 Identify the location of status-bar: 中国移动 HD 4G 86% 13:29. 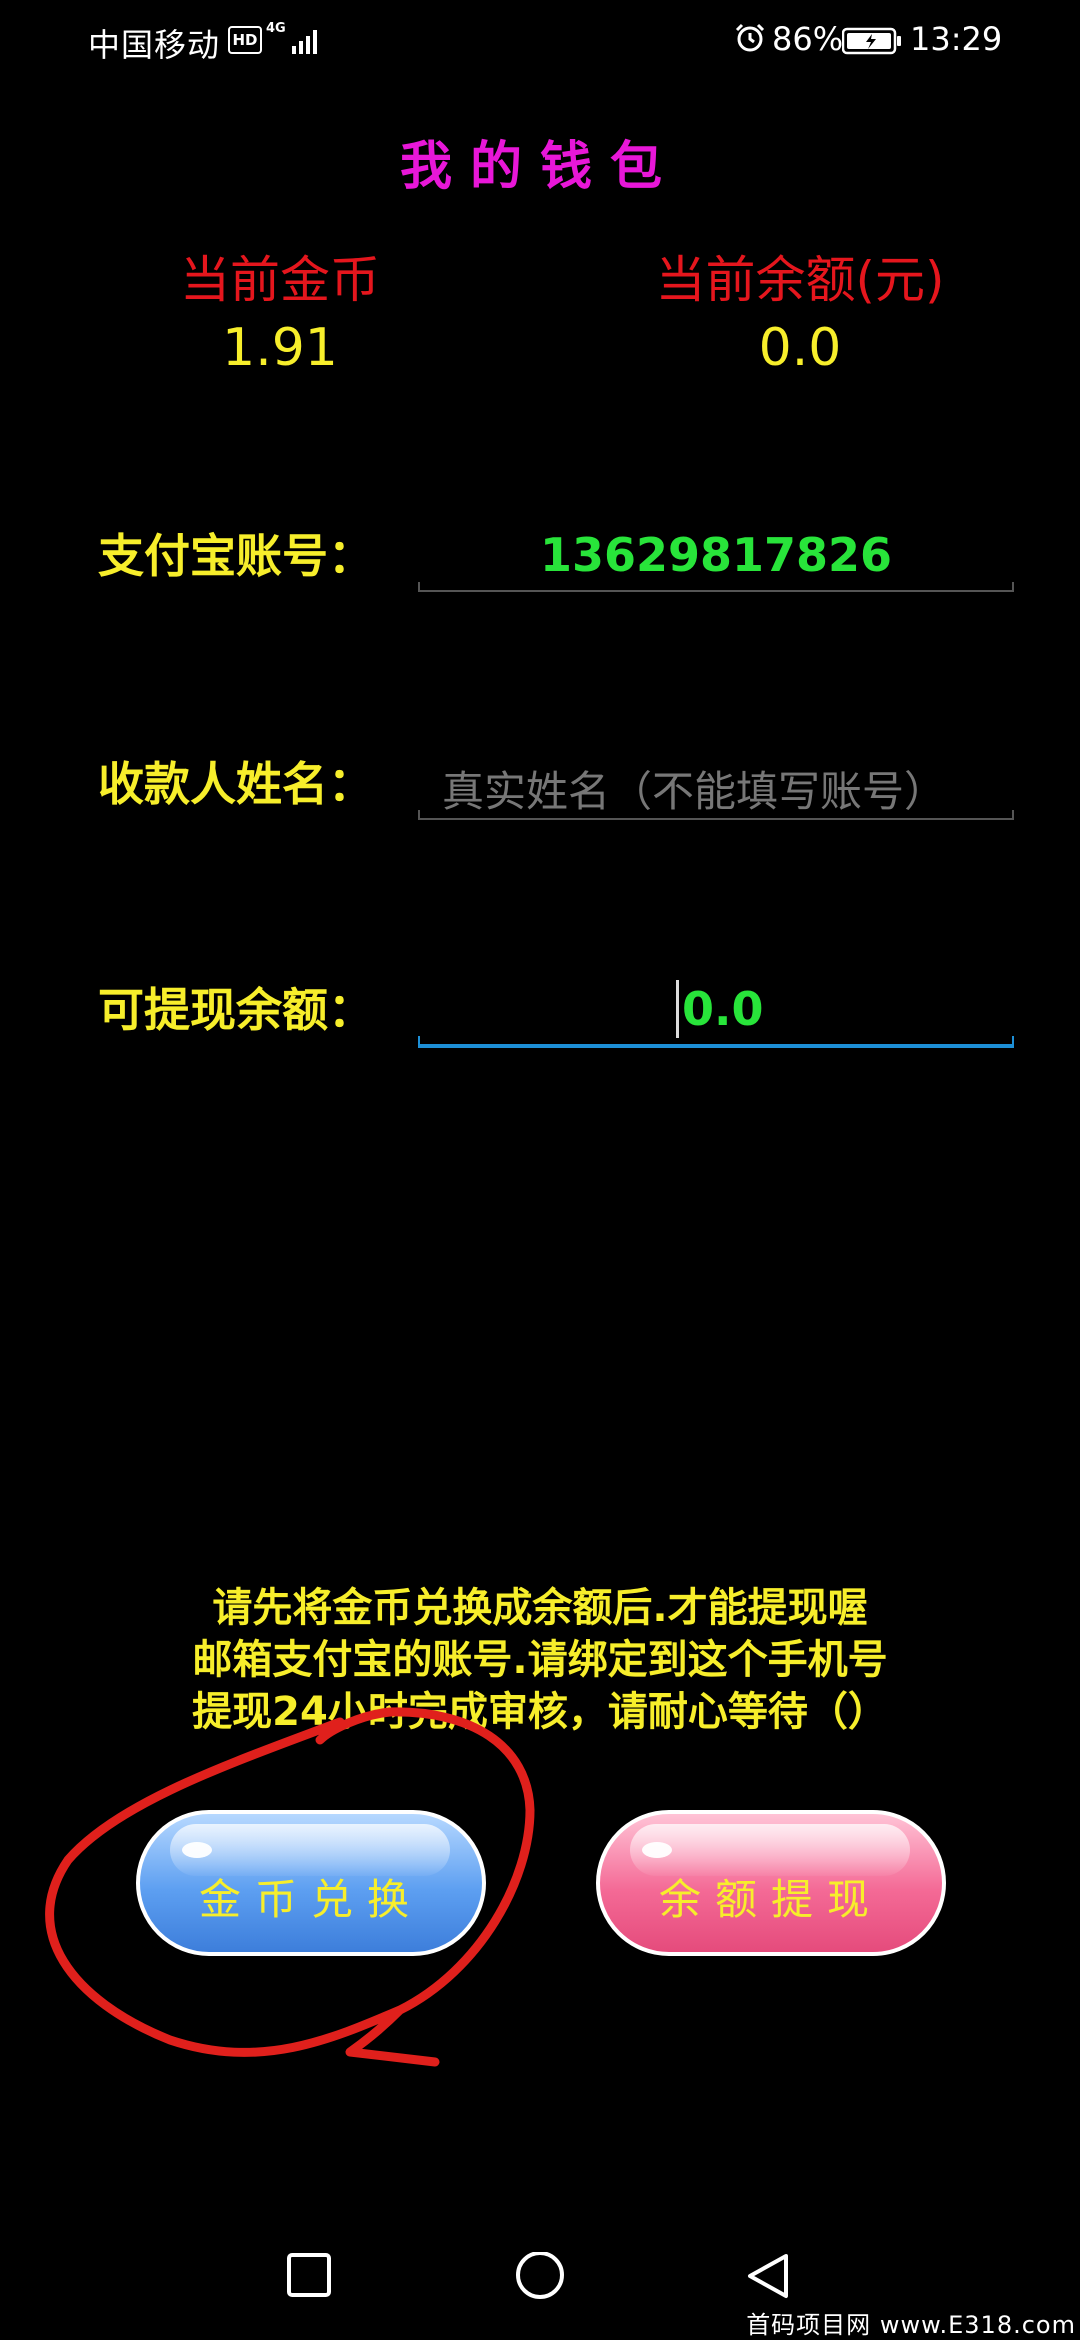
(540, 41).